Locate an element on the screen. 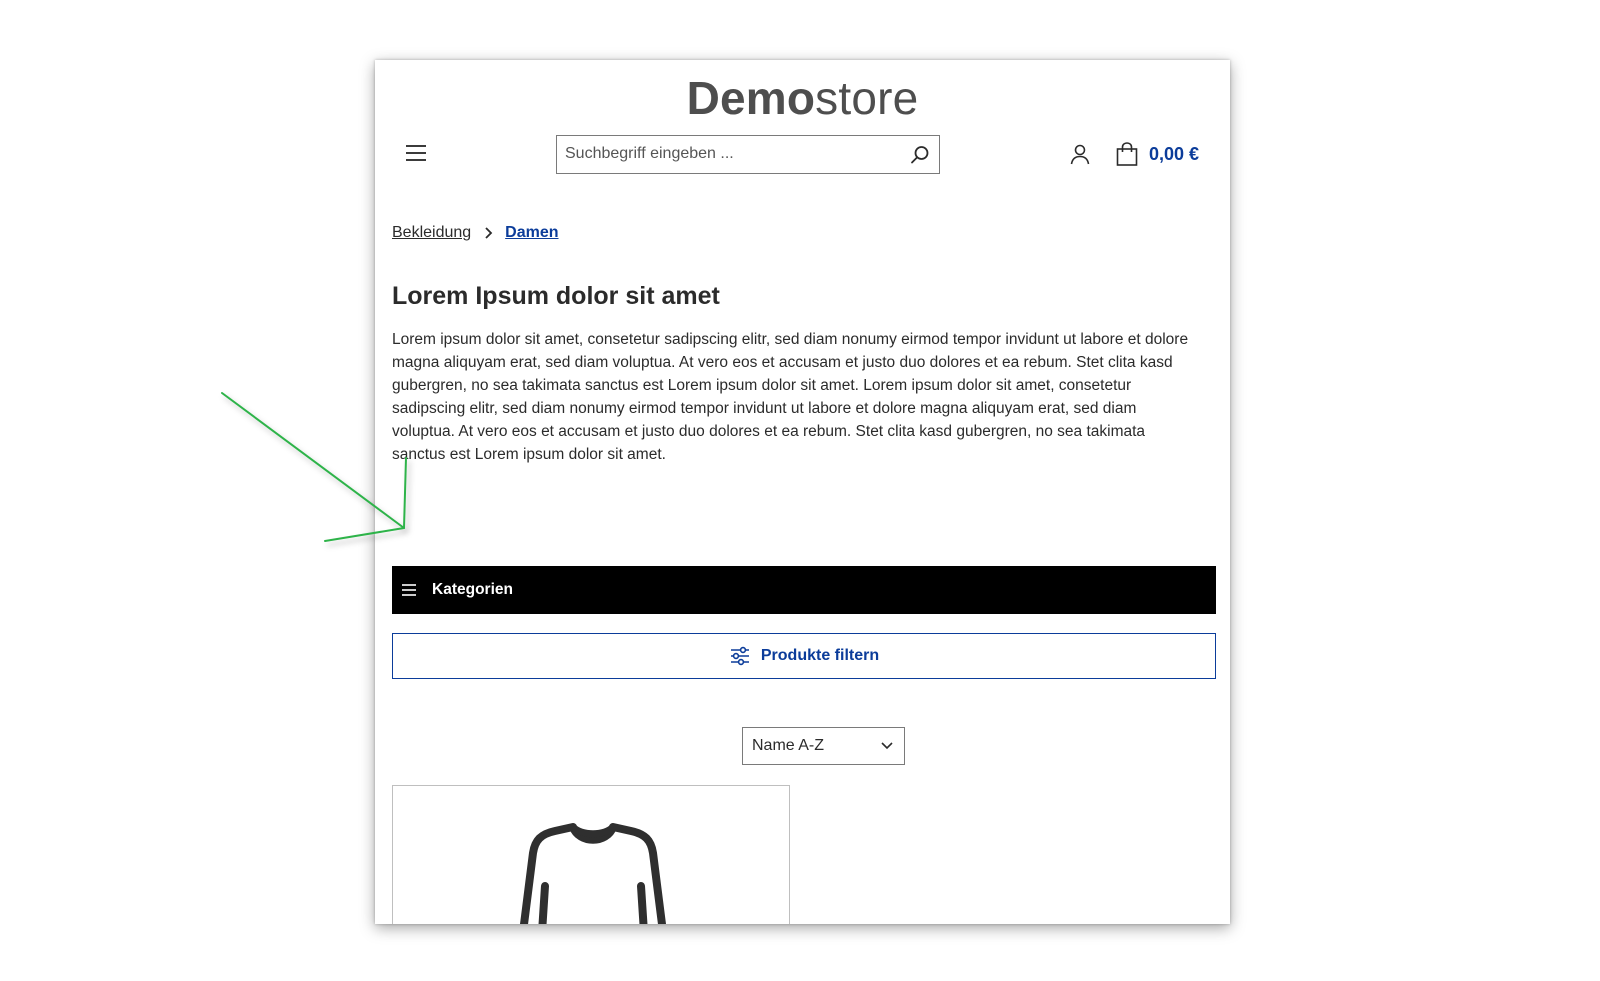 This screenshot has width=1600, height=981. logo-bold-text: Demo is located at coordinates (751, 98).